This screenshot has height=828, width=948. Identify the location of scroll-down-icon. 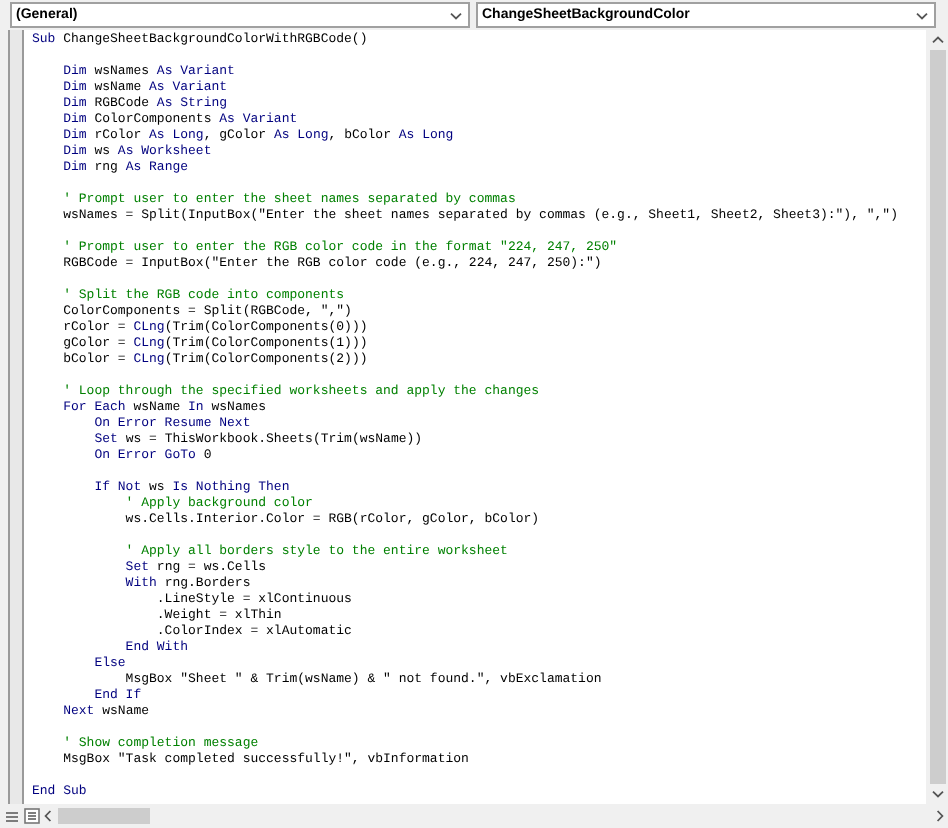
(937, 794).